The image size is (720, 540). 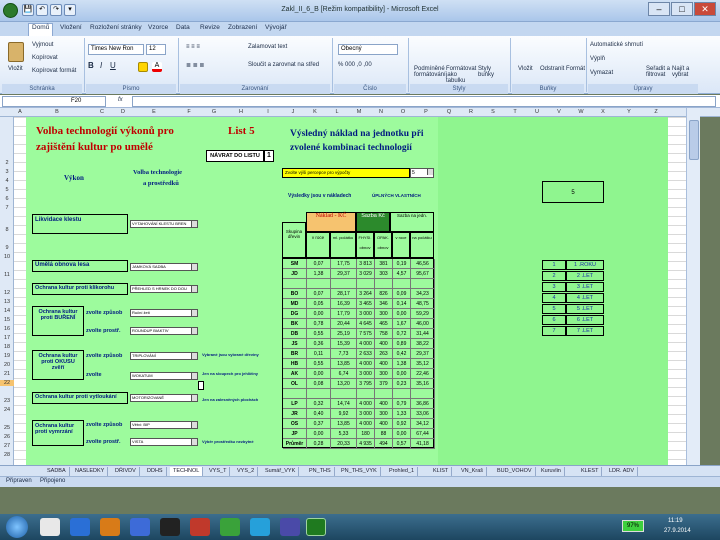 What do you see at coordinates (260, 527) in the screenshot?
I see `skype-icon` at bounding box center [260, 527].